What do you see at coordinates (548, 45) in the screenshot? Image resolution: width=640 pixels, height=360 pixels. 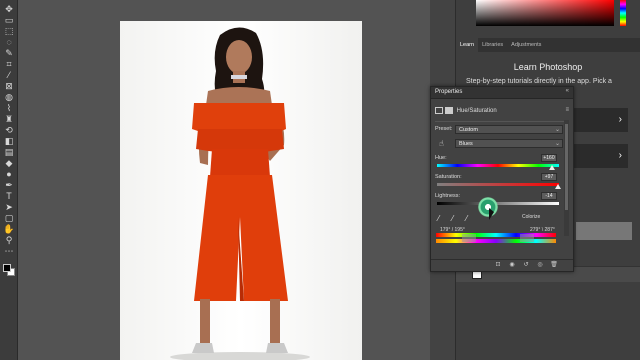 I see `learn-tabbar: Learn Libraries Adjustments` at bounding box center [548, 45].